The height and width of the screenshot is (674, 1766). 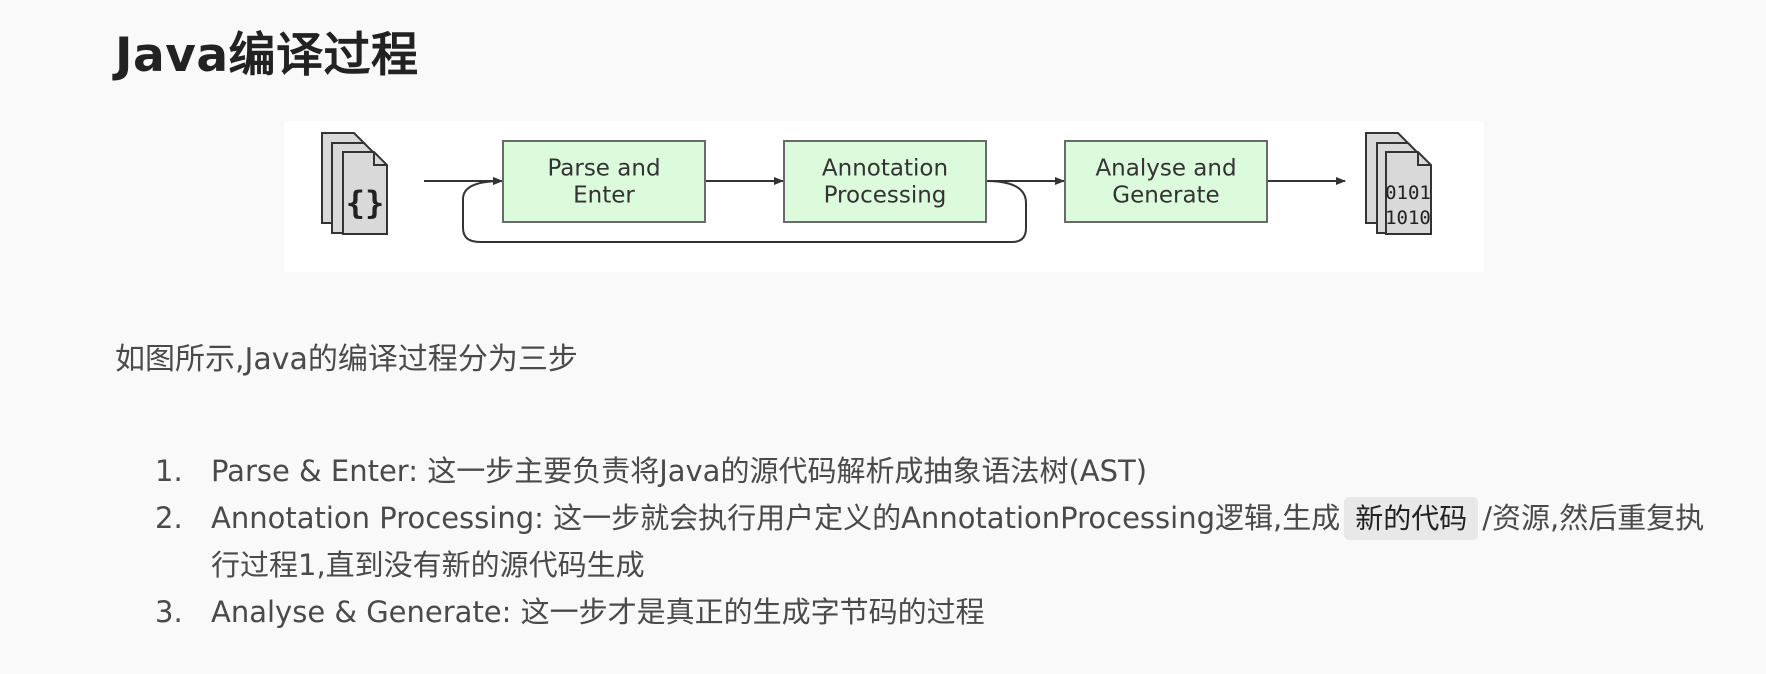 I want to click on stage-label-line: Enter, so click(x=604, y=196).